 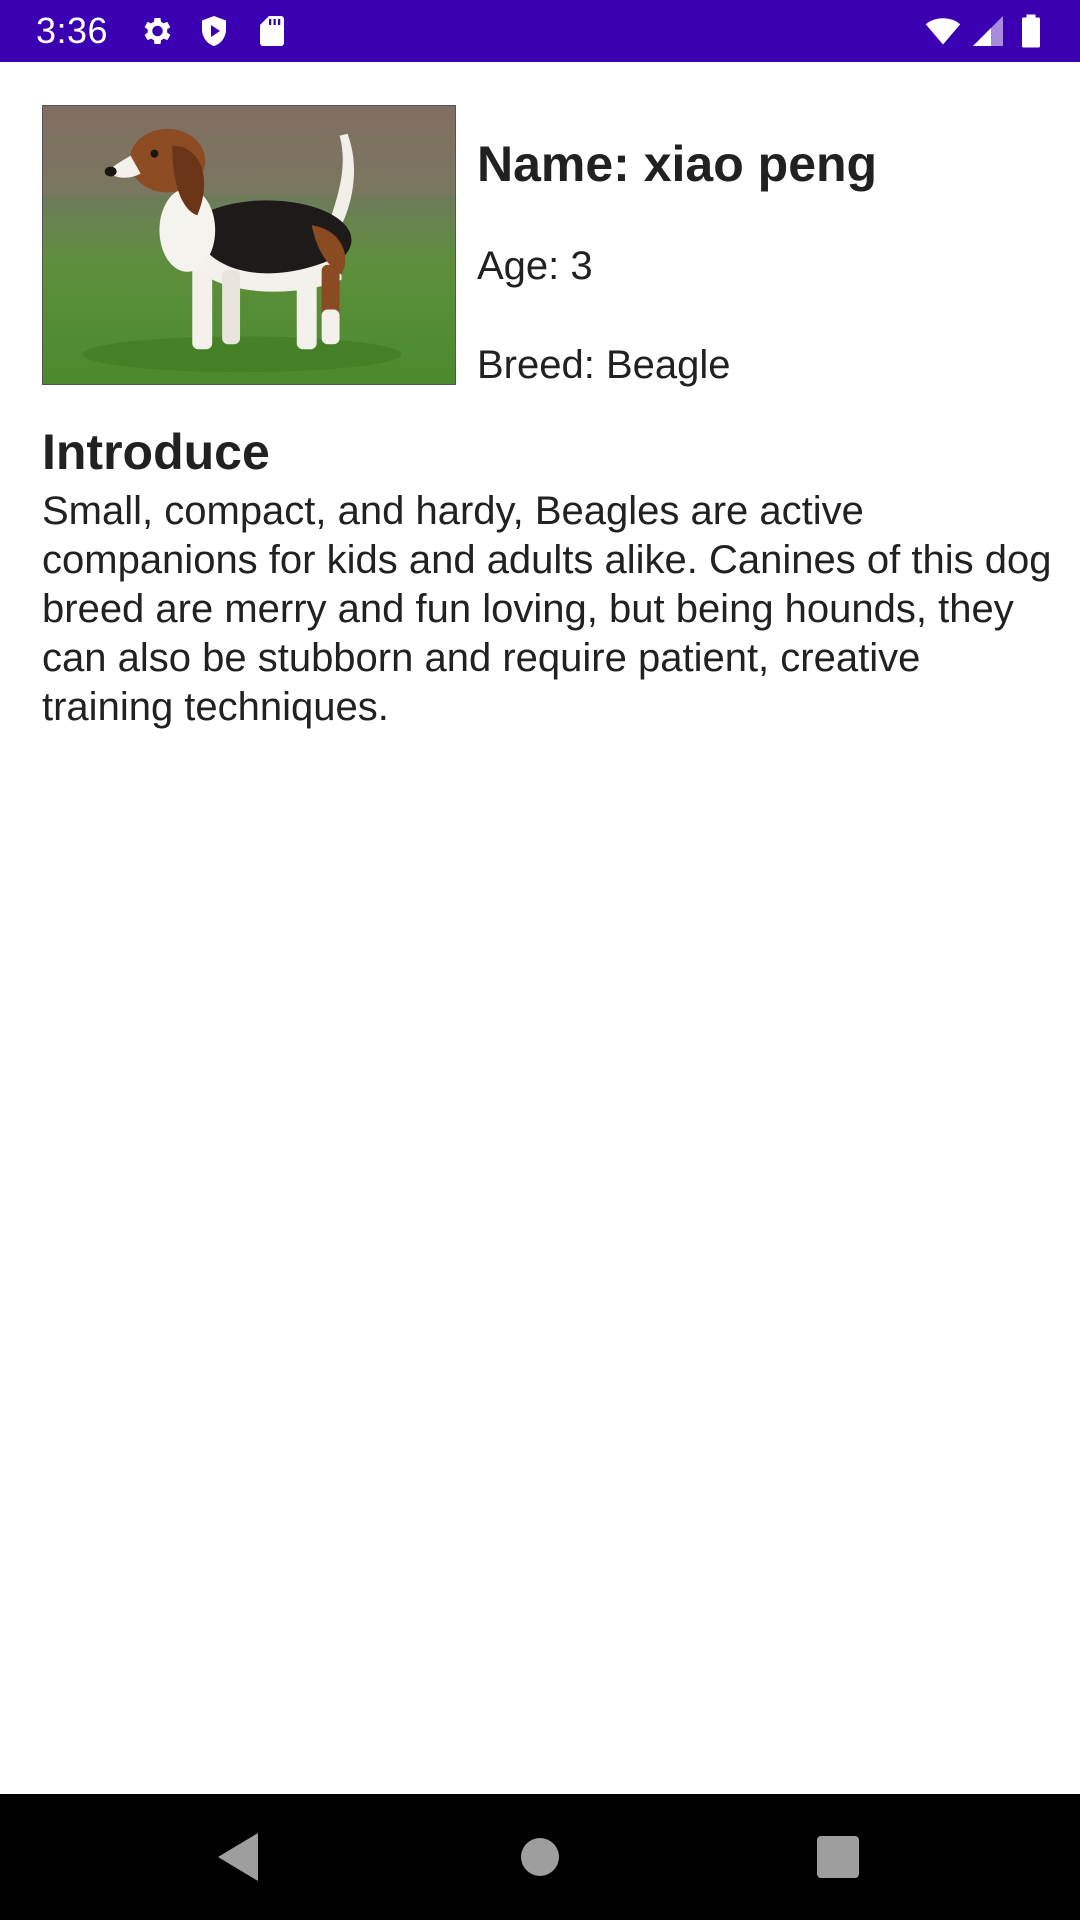 I want to click on introduce-heading: Introduce, so click(x=156, y=452).